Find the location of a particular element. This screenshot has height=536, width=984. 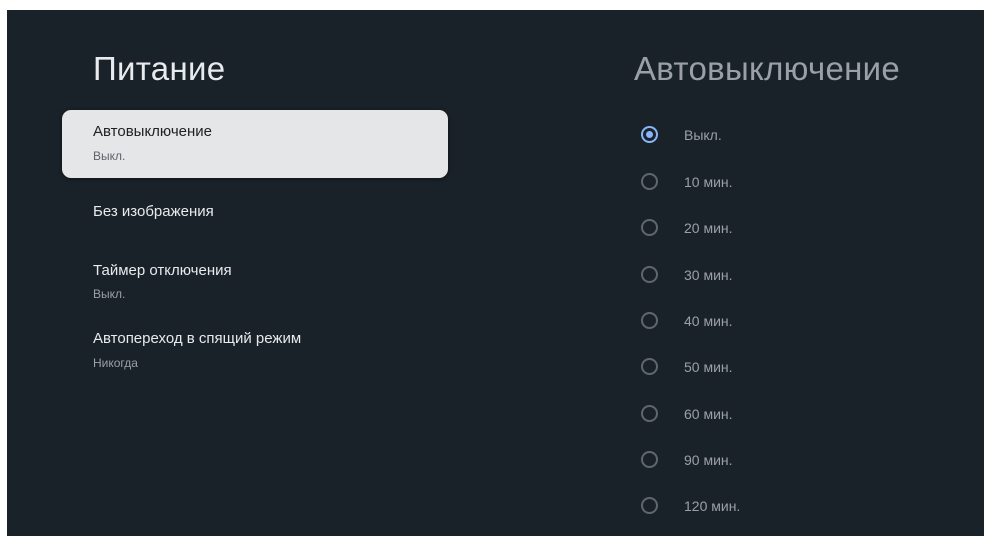

option-label: 90 мин. is located at coordinates (708, 460).